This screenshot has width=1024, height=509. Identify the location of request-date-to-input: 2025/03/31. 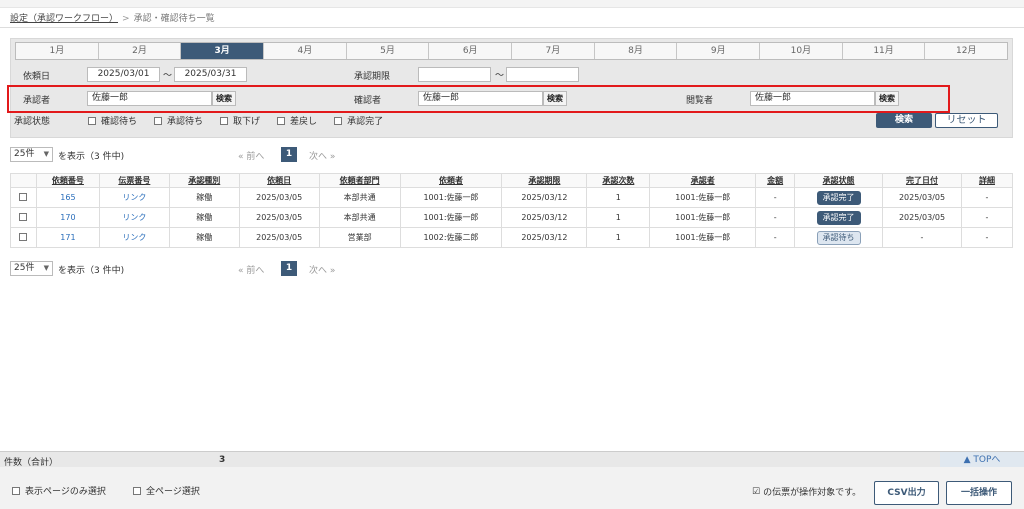
(210, 74).